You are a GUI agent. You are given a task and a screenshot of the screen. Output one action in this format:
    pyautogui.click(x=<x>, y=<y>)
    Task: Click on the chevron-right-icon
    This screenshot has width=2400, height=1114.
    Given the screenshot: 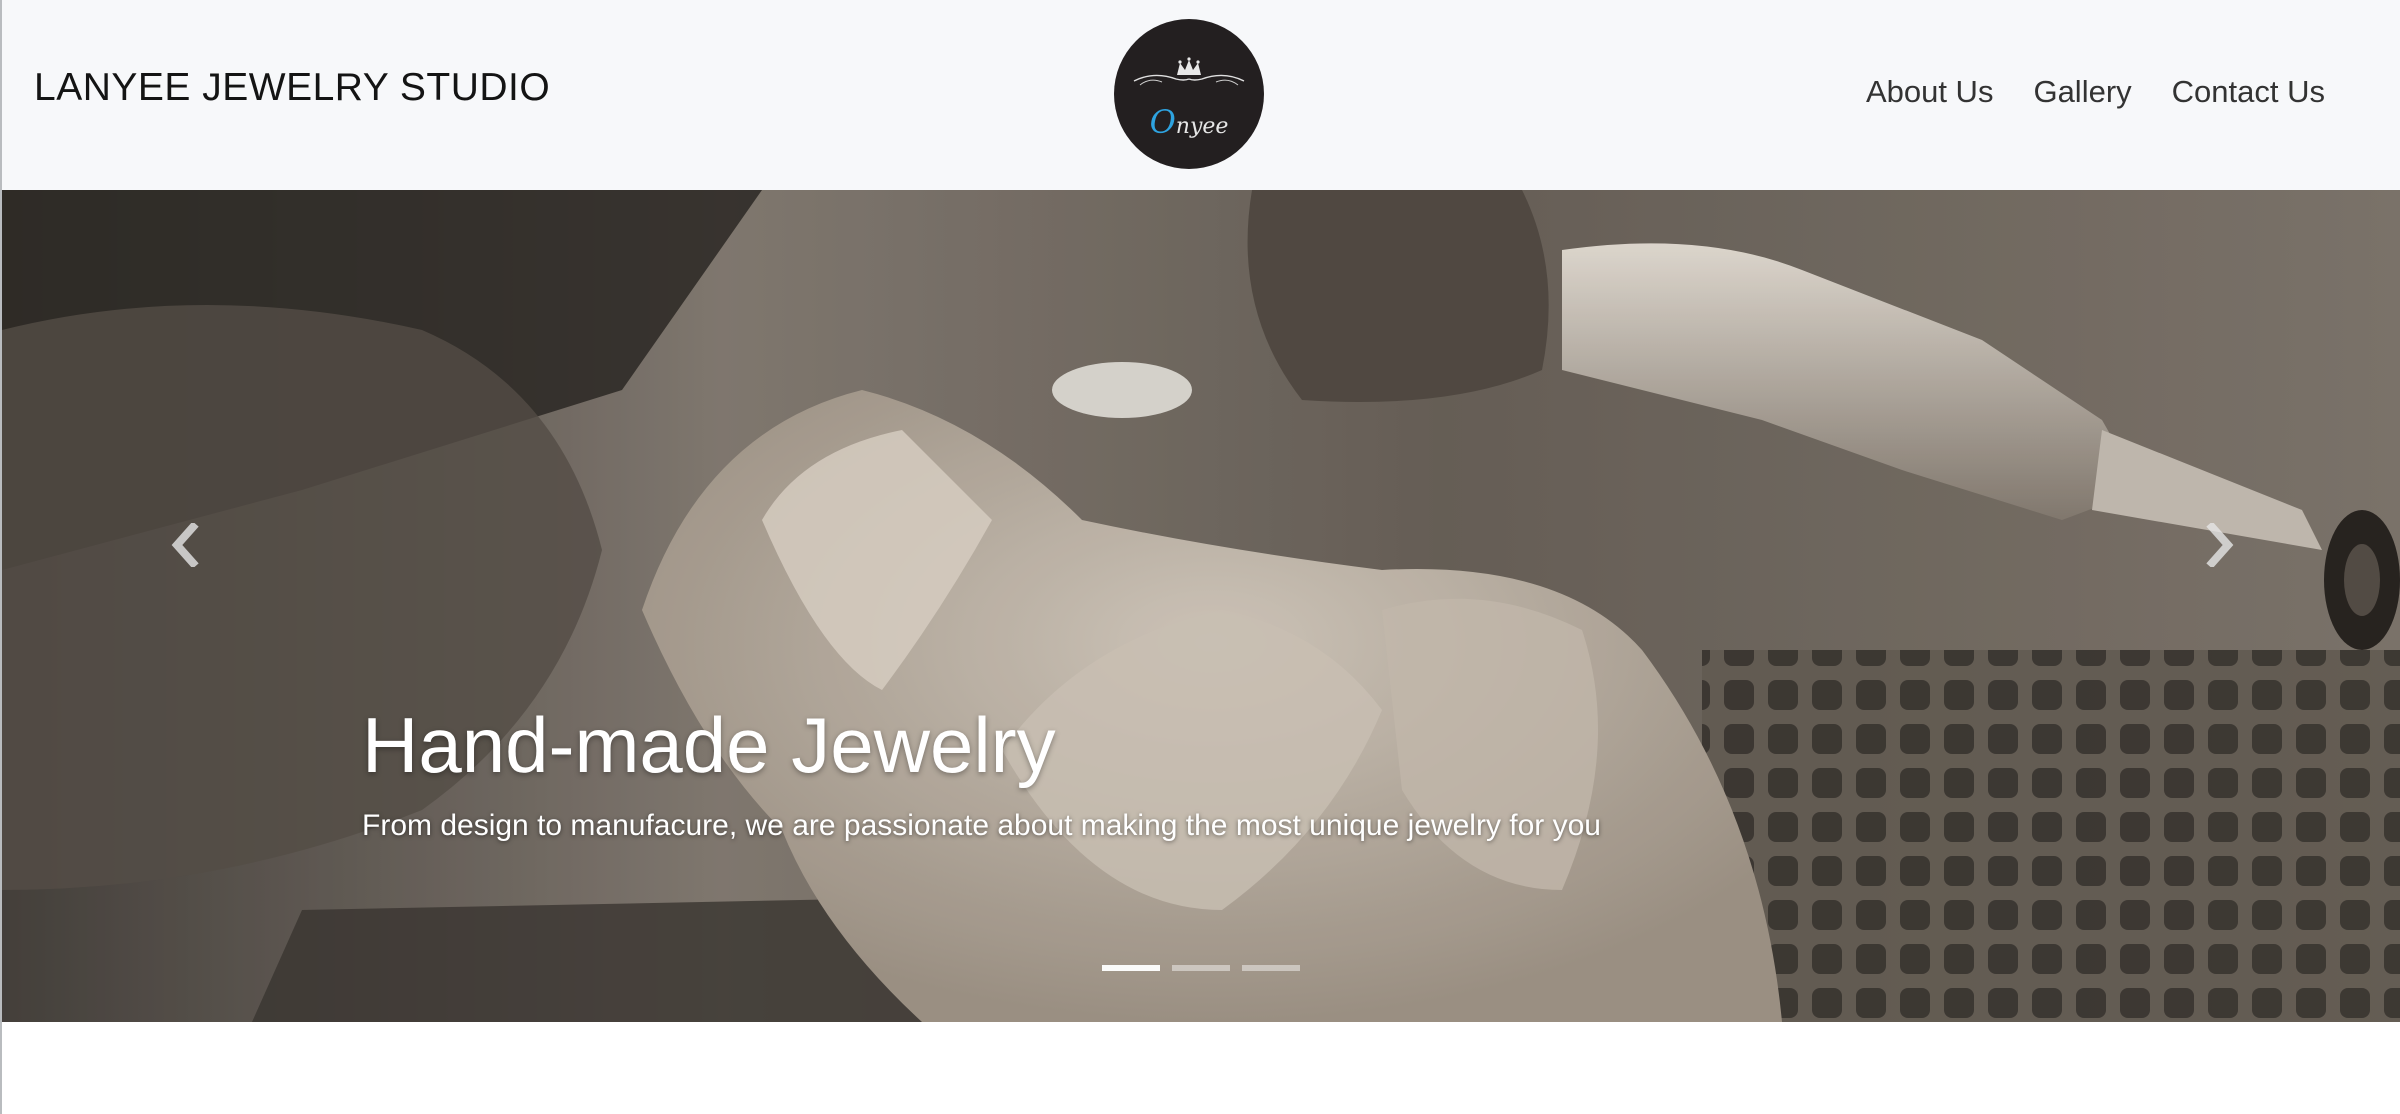 What is the action you would take?
    pyautogui.click(x=2220, y=545)
    